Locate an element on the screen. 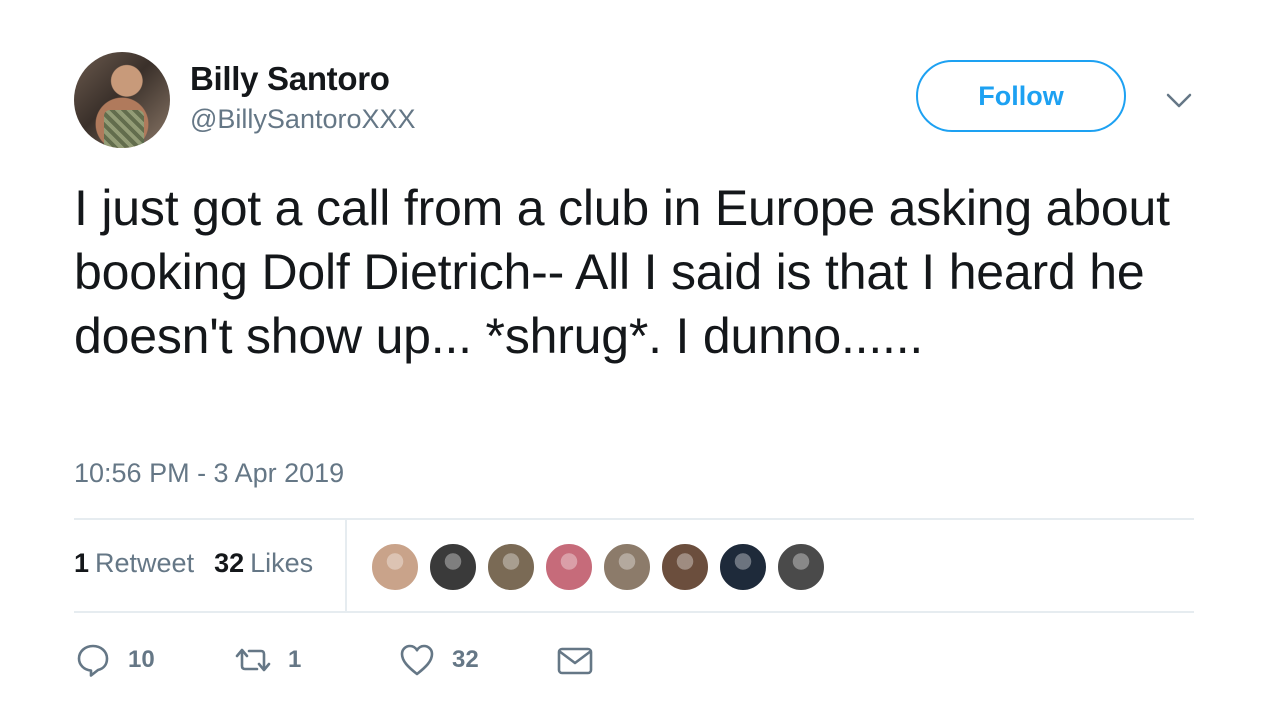  heart-icon is located at coordinates (417, 660).